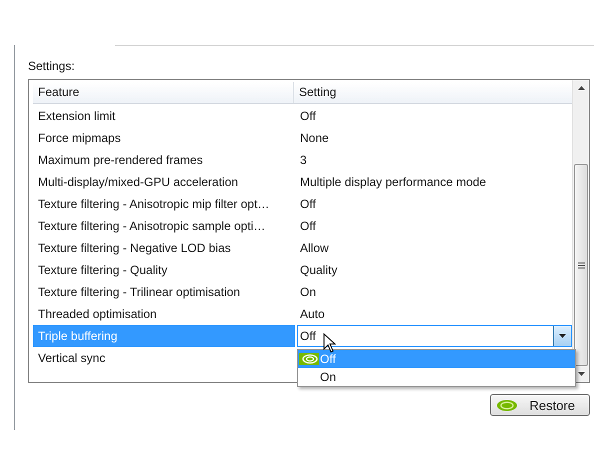 The width and height of the screenshot is (594, 468). What do you see at coordinates (315, 92) in the screenshot?
I see `column-header: Setting` at bounding box center [315, 92].